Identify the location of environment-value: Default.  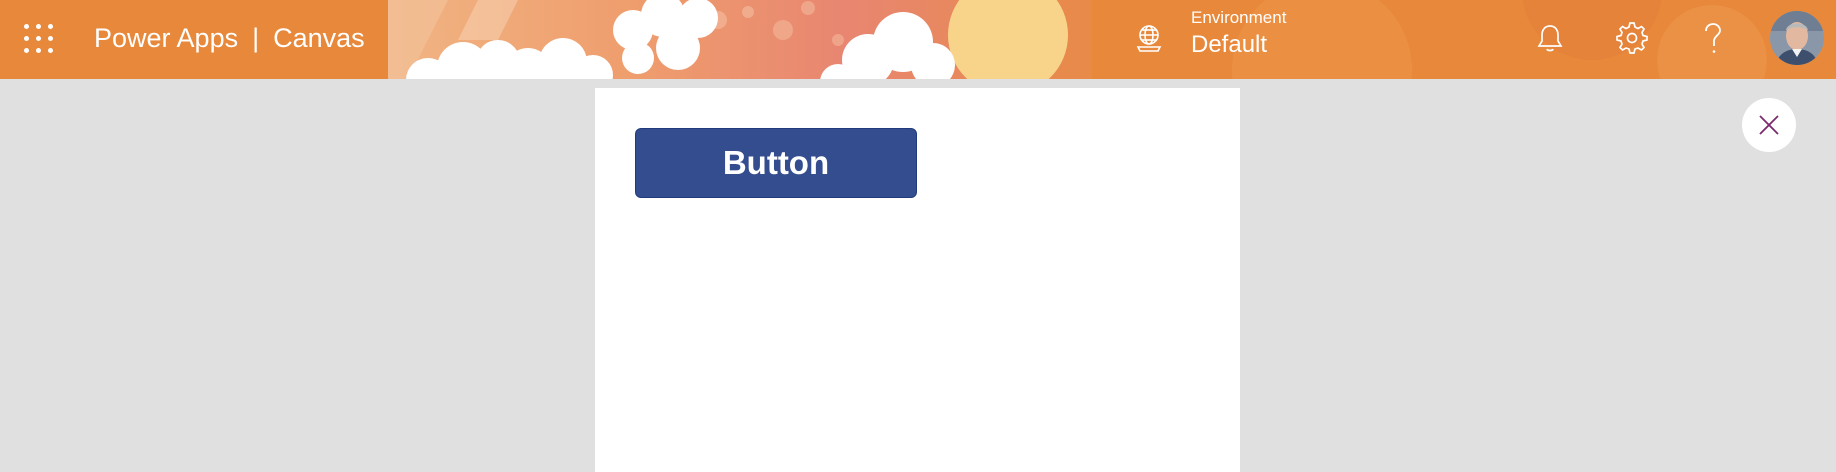
(1229, 44).